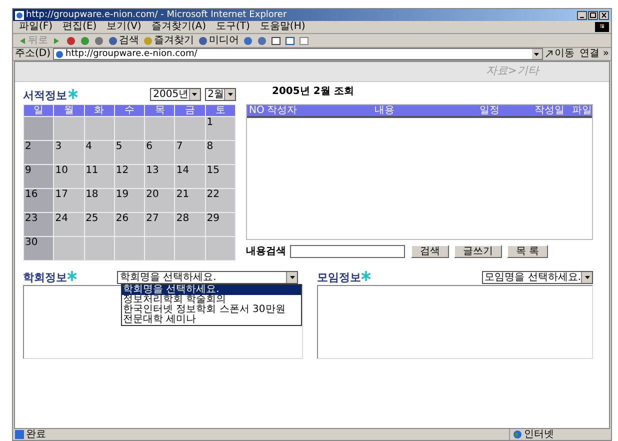 This screenshot has width=618, height=441. What do you see at coordinates (211, 300) in the screenshot?
I see `dropdown-option: 정보처리학회 학술회의` at bounding box center [211, 300].